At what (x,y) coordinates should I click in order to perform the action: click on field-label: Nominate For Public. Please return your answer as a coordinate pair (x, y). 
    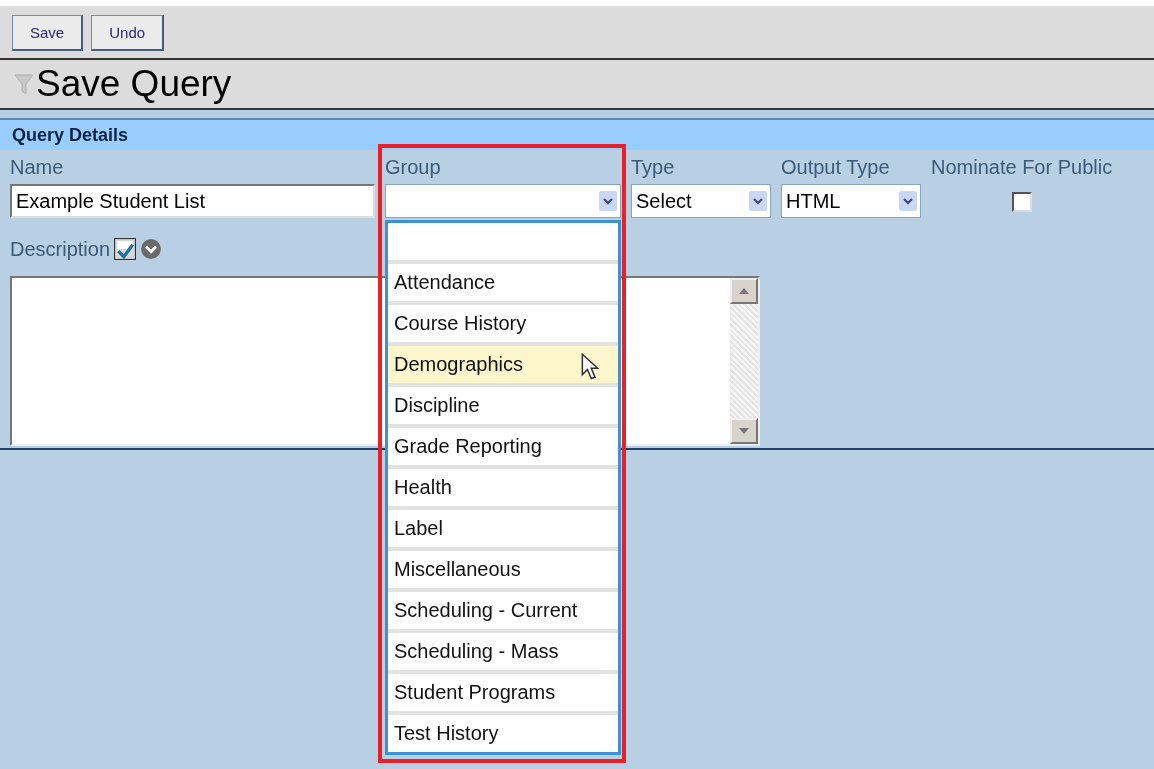
    Looking at the image, I should click on (1022, 167).